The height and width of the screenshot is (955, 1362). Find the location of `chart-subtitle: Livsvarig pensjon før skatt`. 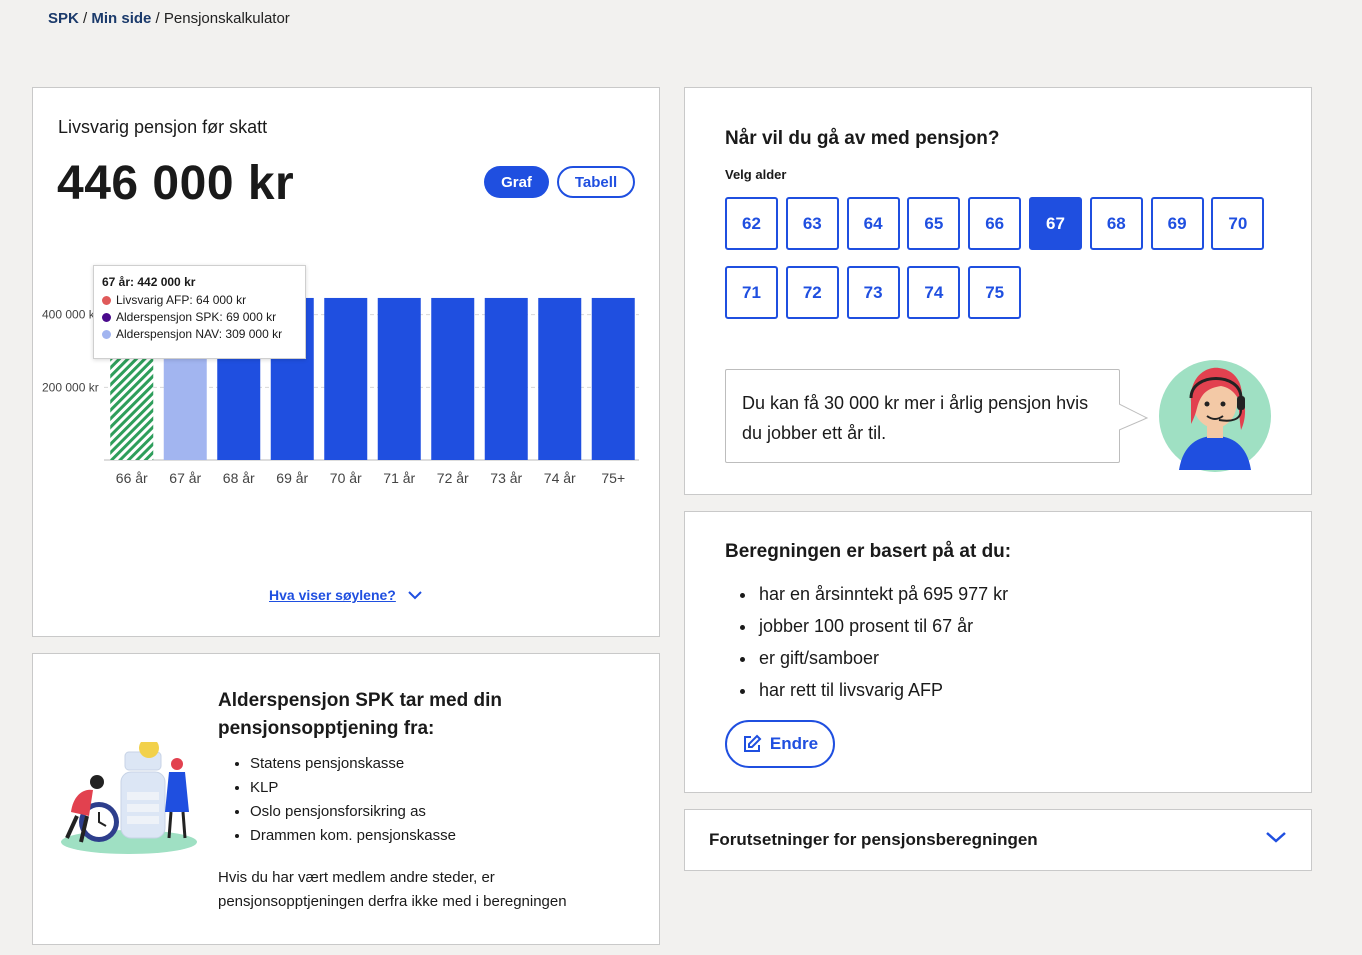

chart-subtitle: Livsvarig pensjon før skatt is located at coordinates (163, 127).